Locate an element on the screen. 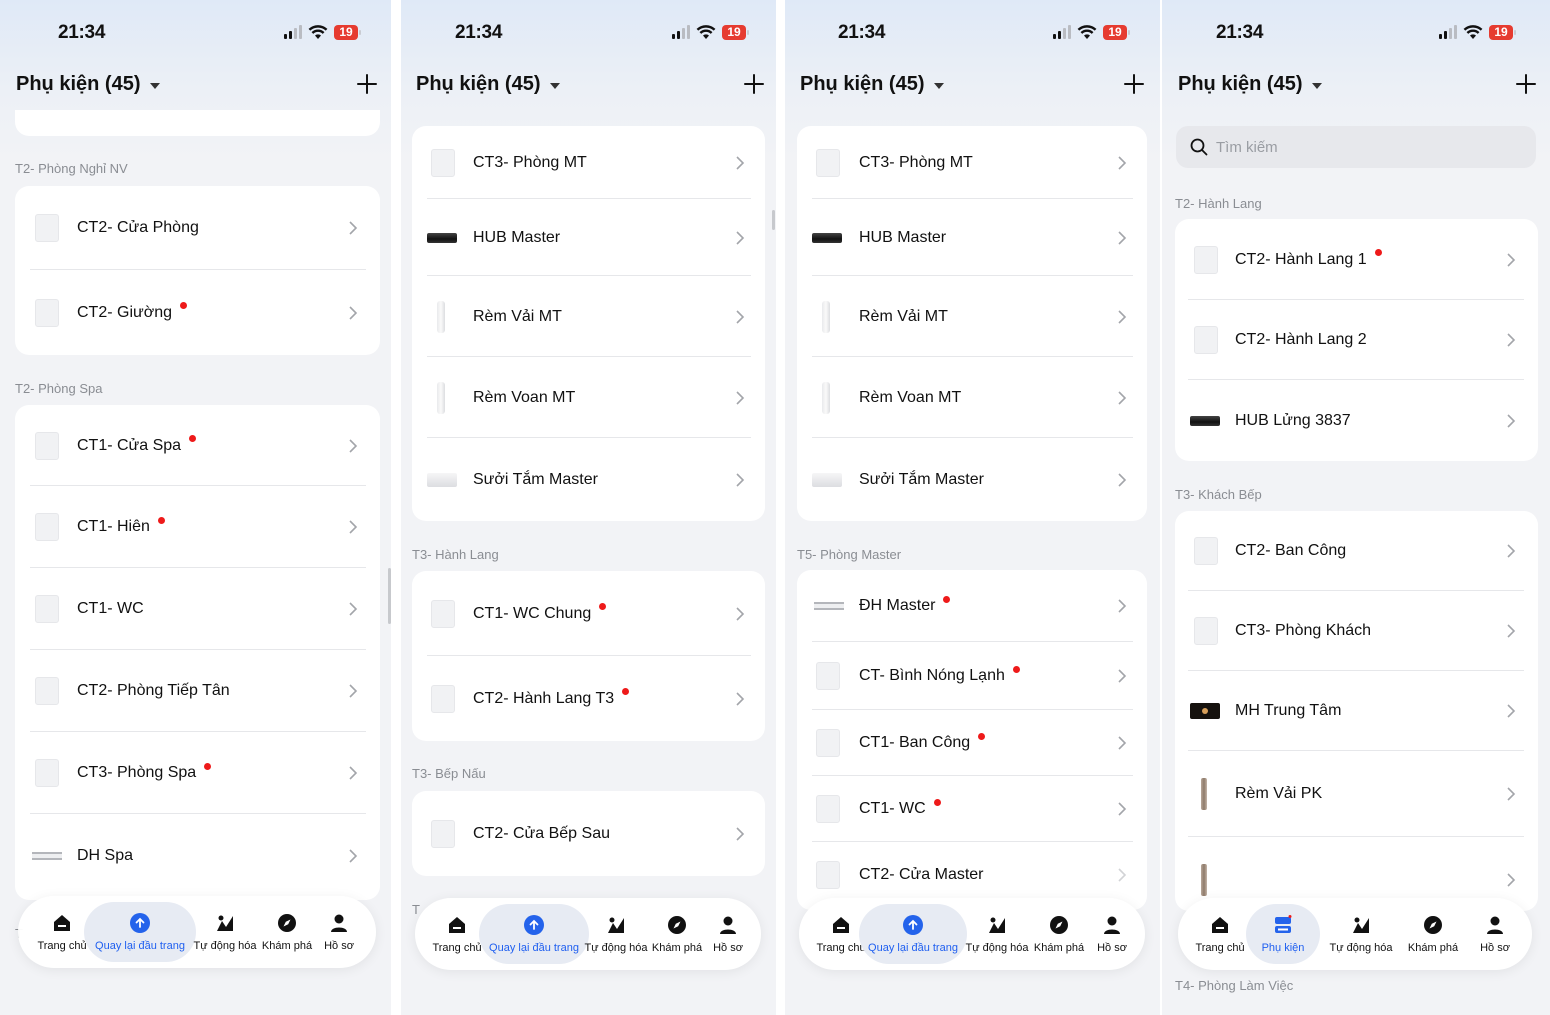 Image resolution: width=1550 pixels, height=1015 pixels. compass-icon is located at coordinates (677, 925).